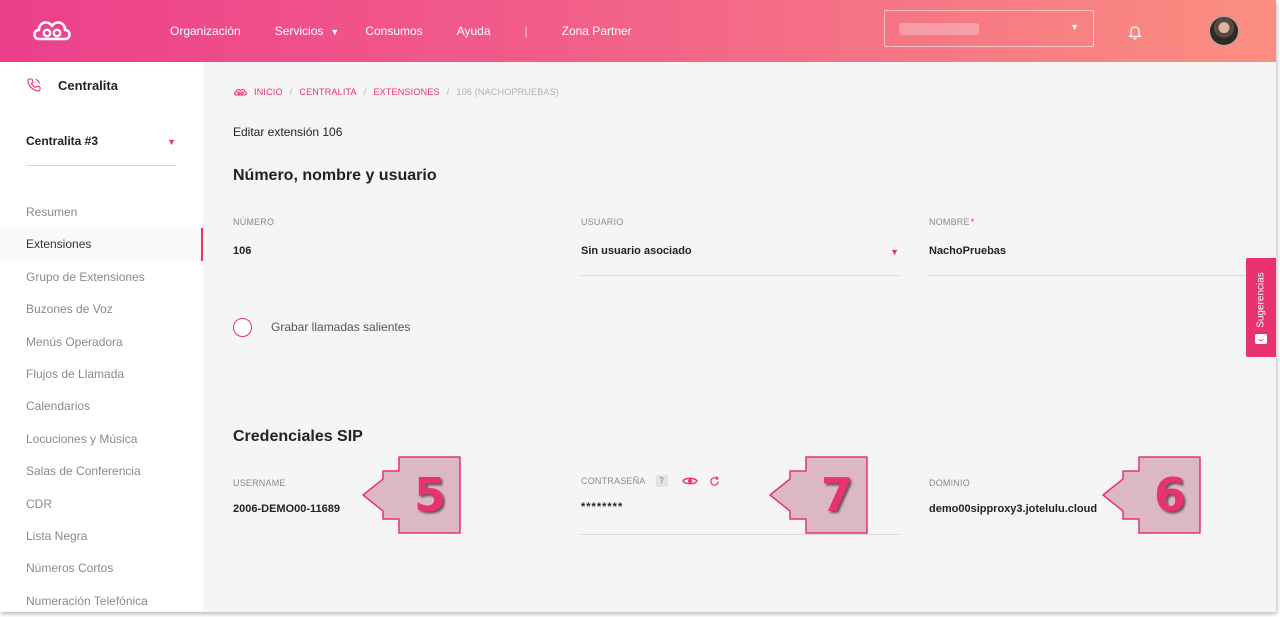 This screenshot has width=1280, height=617. I want to click on nombre-label: NOMBRE *, so click(951, 222).